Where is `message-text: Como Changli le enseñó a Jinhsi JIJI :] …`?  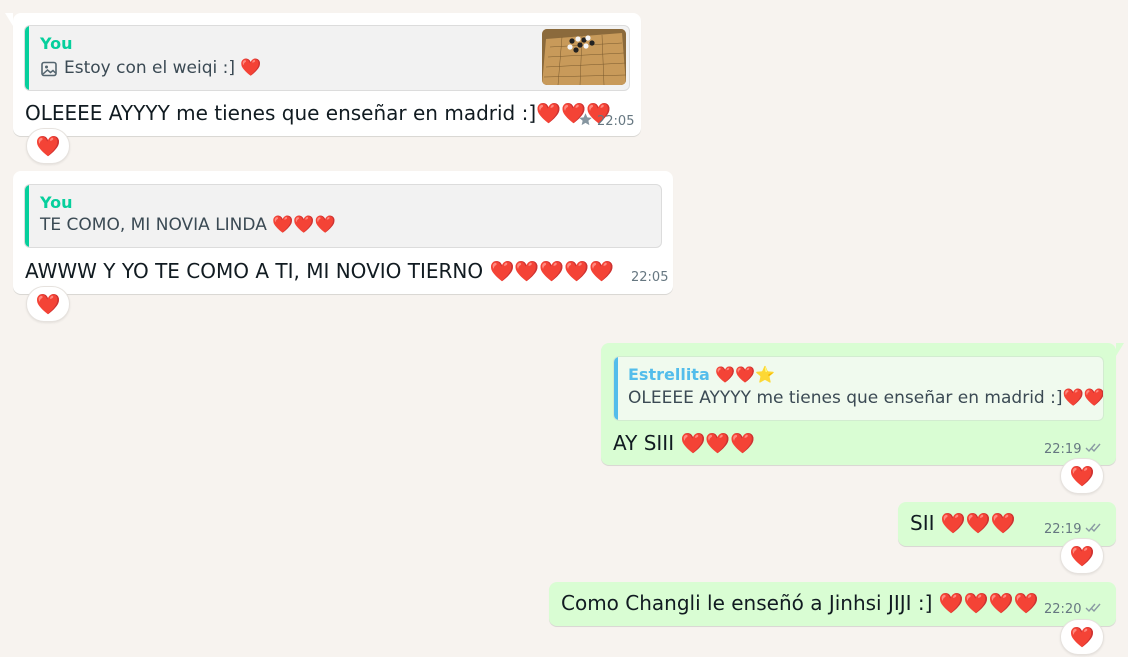
message-text: Como Changli le enseñó a Jinhsi JIJI :] … is located at coordinates (800, 603).